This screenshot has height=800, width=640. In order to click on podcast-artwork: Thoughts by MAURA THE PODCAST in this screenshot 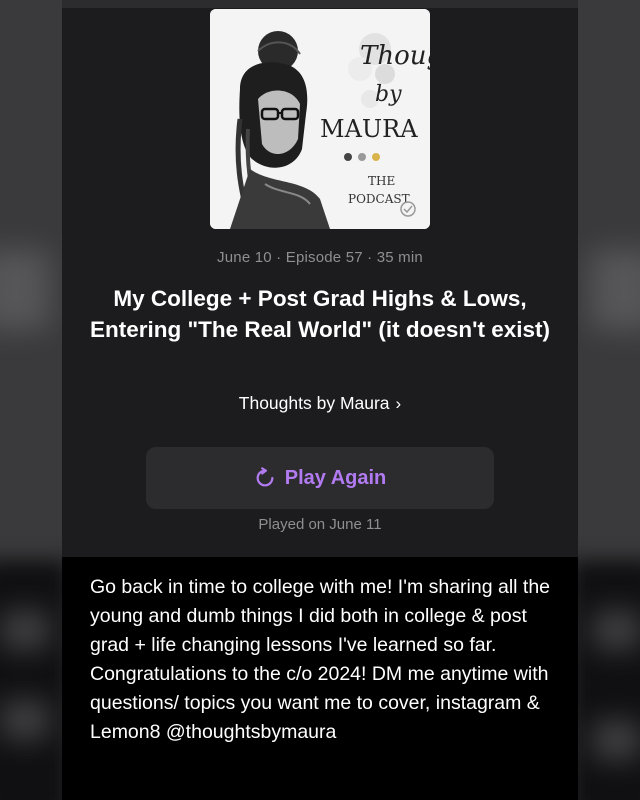, I will do `click(320, 119)`.